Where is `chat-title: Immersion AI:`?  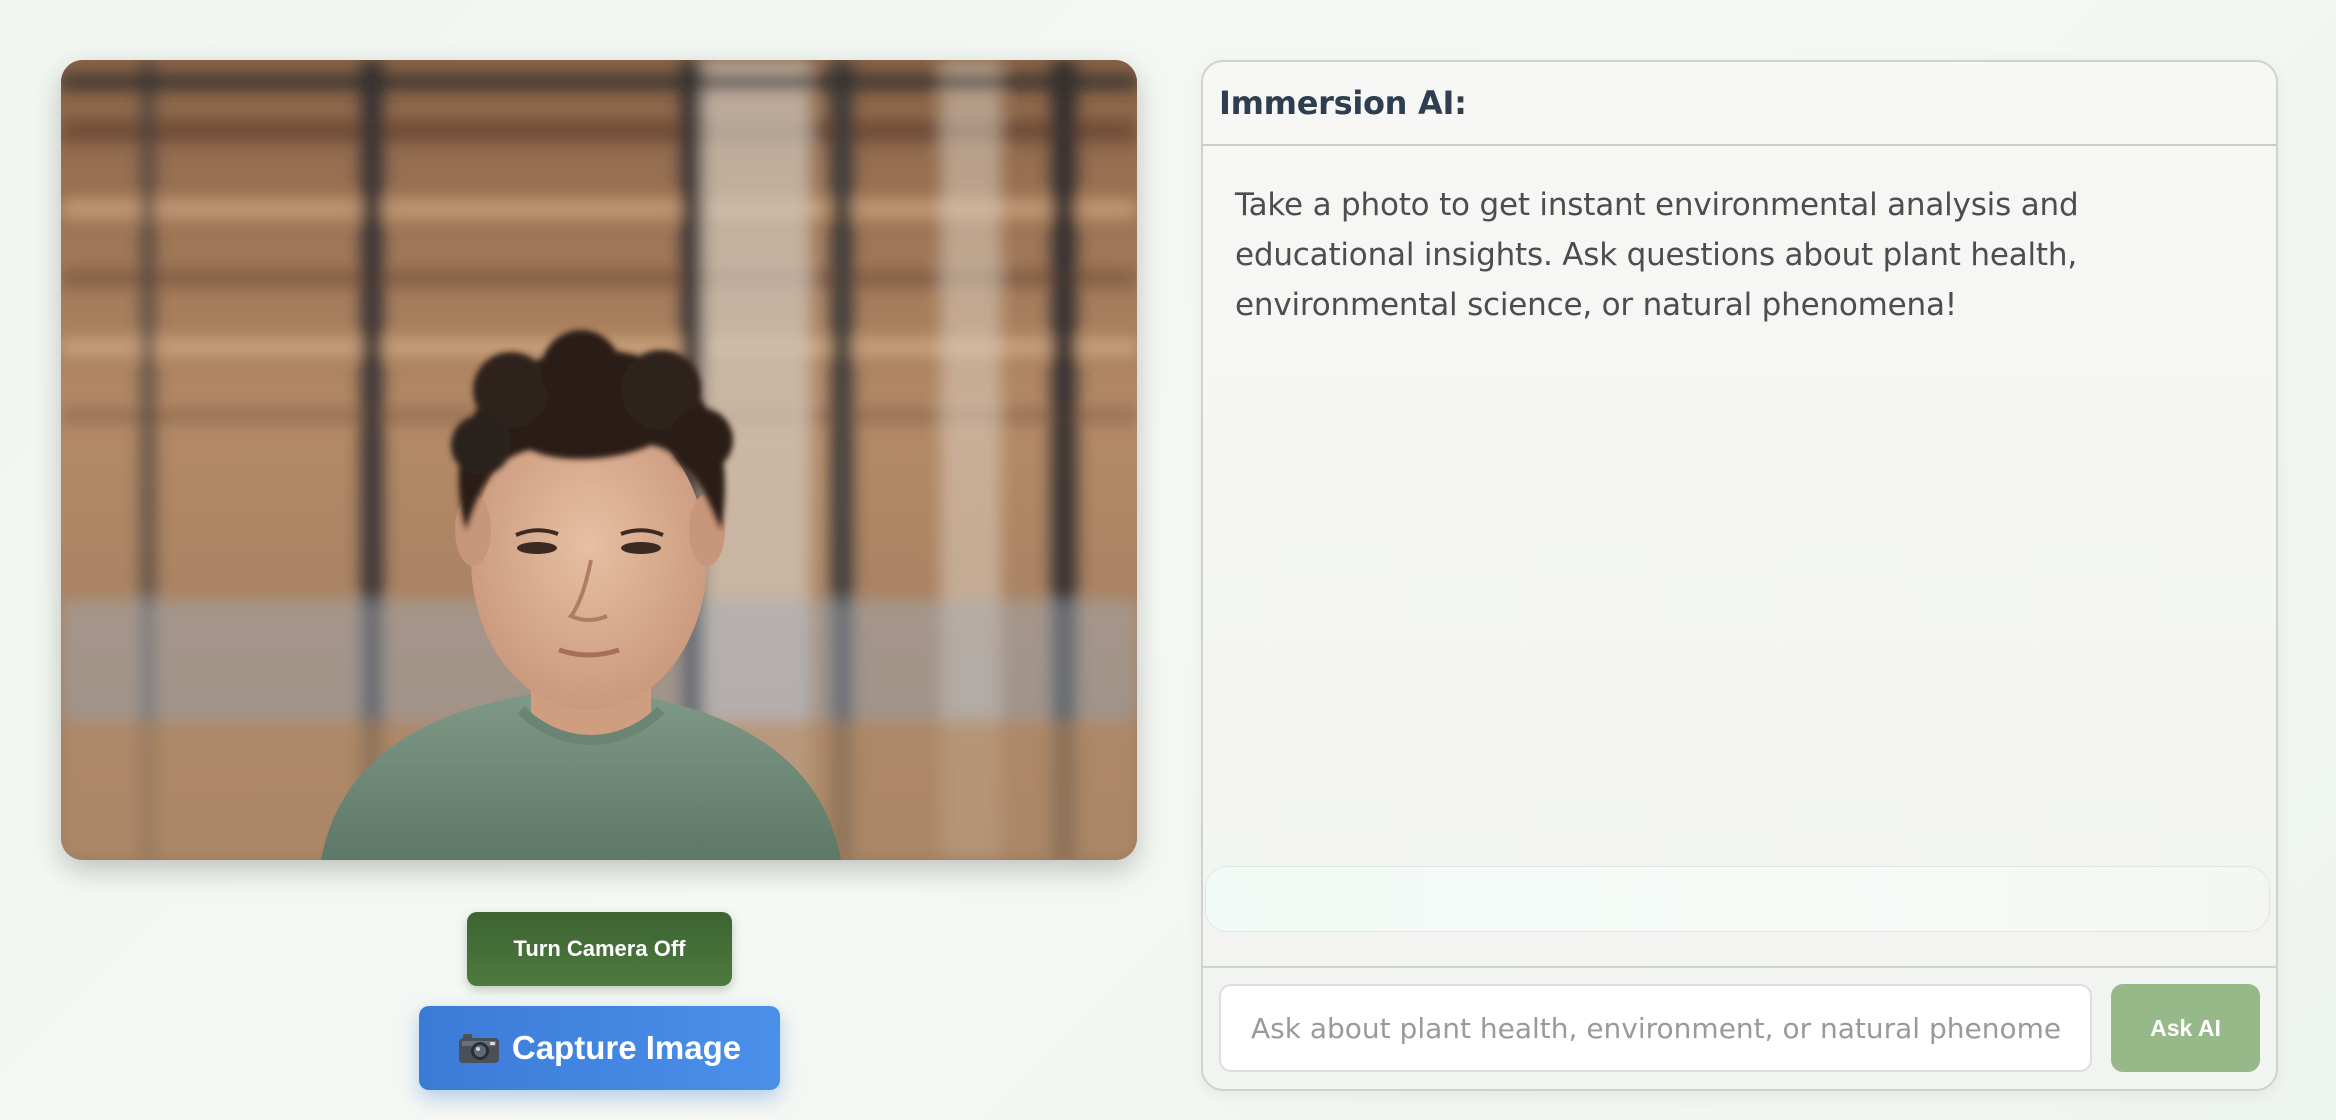 chat-title: Immersion AI: is located at coordinates (1343, 103).